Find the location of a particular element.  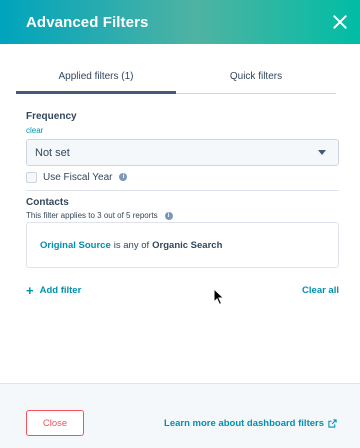

fiscal-year-label: Use Fiscal Year is located at coordinates (78, 177).